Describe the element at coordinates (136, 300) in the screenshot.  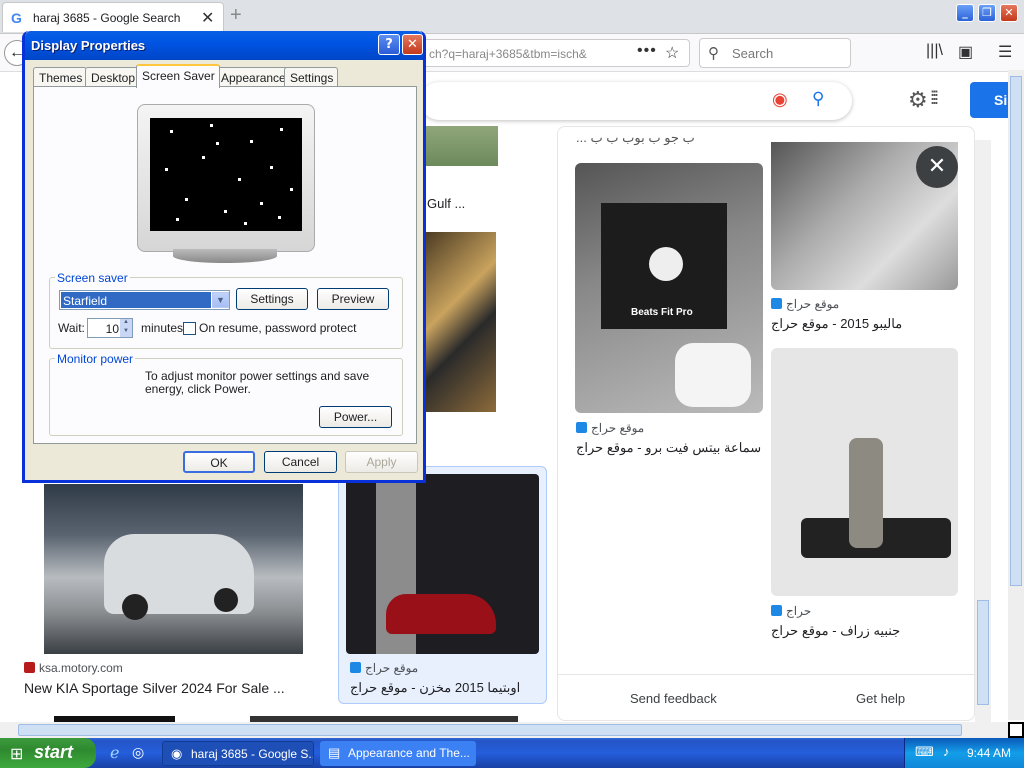
I see `screen-saver-value: Starfield` at that location.